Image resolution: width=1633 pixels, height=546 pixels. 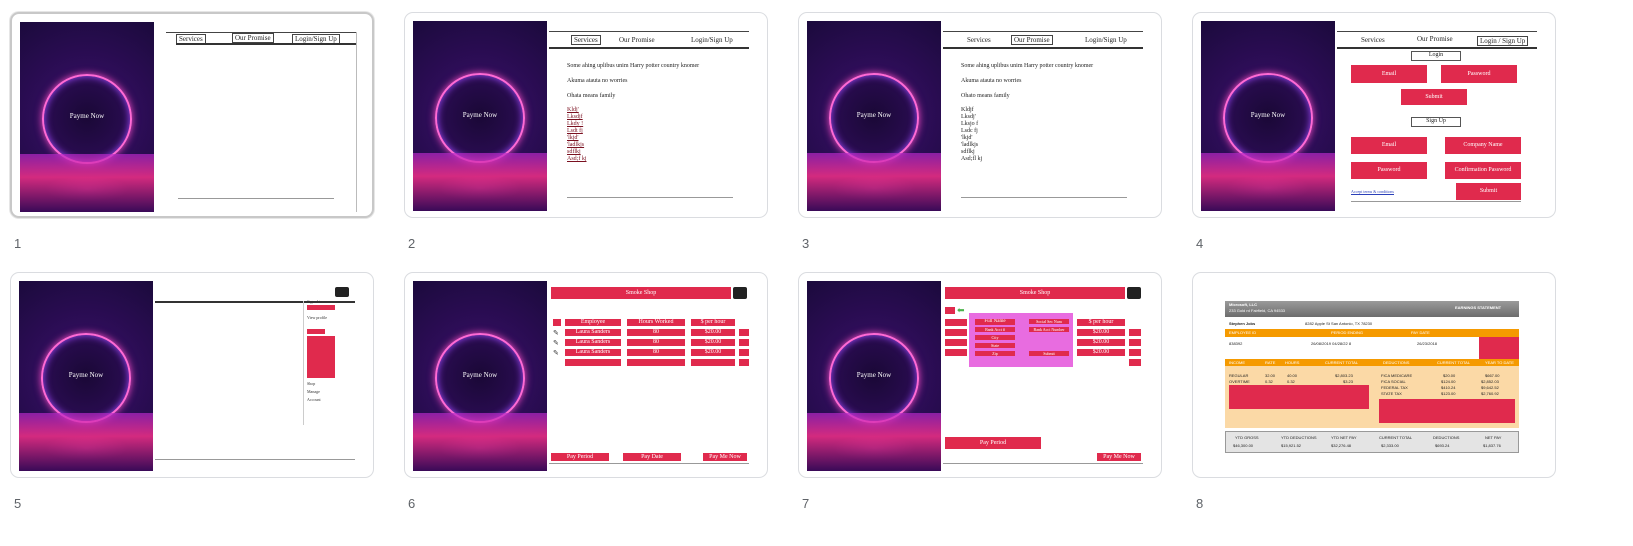 What do you see at coordinates (321, 357) in the screenshot?
I see `shop-menu` at bounding box center [321, 357].